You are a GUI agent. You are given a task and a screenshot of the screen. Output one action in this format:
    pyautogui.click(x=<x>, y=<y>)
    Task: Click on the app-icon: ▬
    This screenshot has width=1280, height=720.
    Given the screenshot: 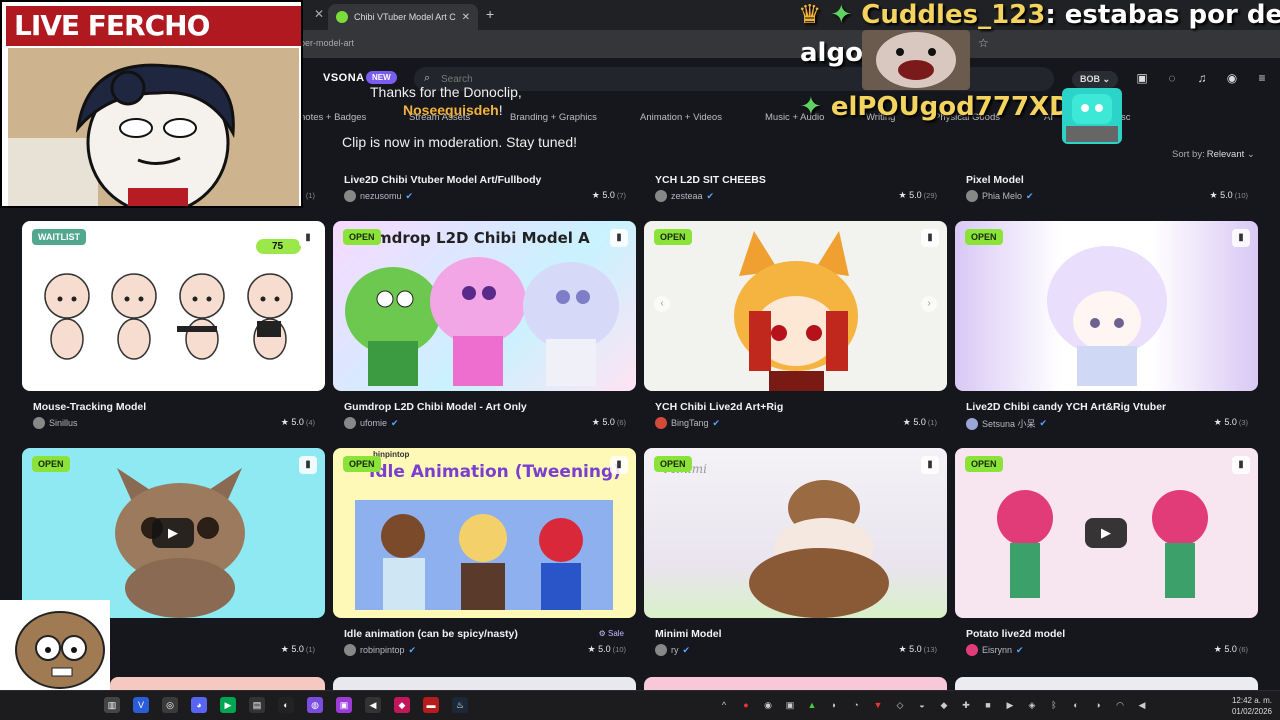 What is the action you would take?
    pyautogui.click(x=431, y=705)
    